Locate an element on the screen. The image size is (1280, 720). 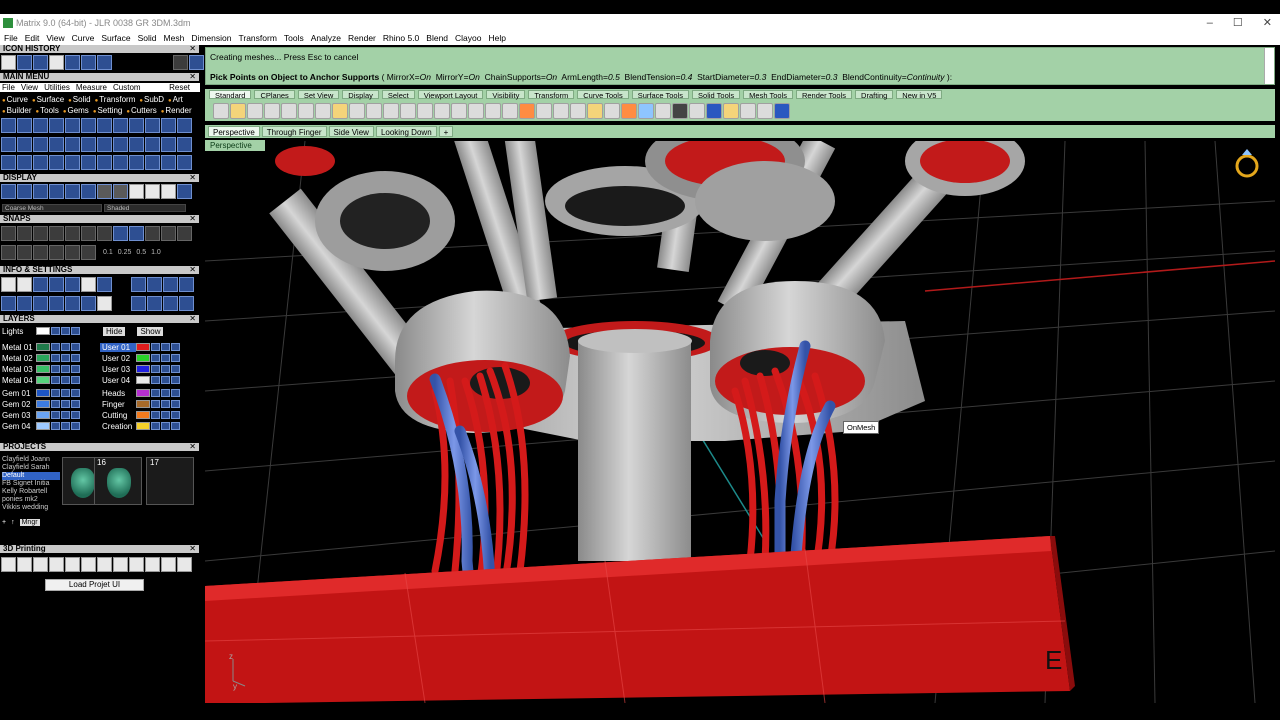
undo-view-icon is located at coordinates (476, 110).